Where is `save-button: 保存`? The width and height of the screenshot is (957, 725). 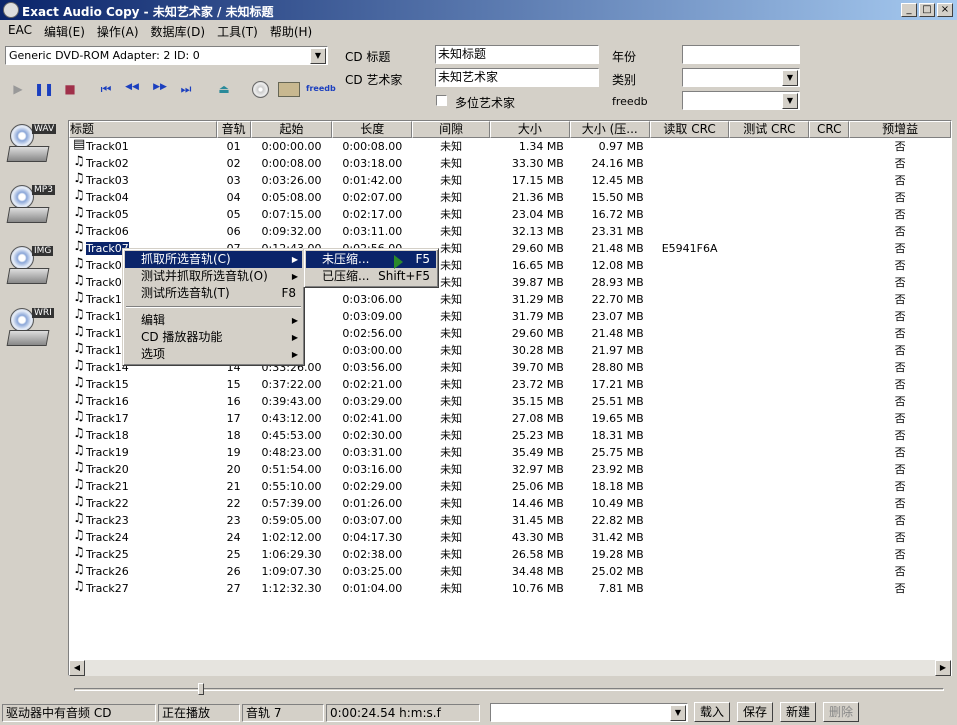 save-button: 保存 is located at coordinates (755, 712).